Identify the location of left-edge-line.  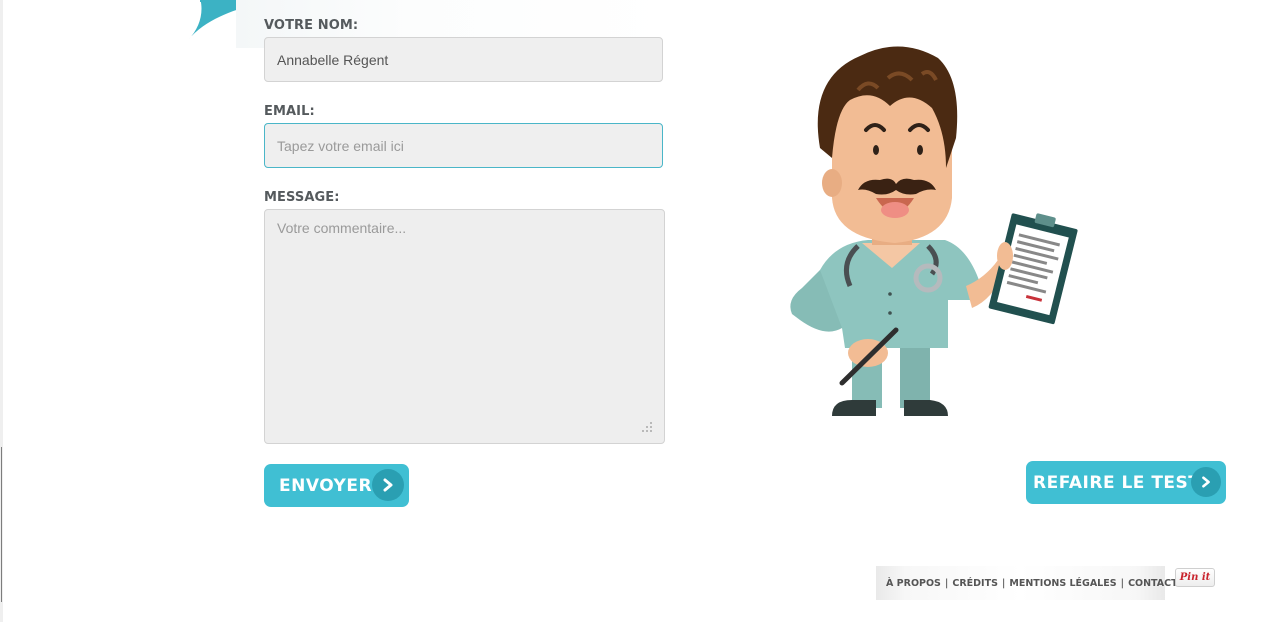
(1, 524).